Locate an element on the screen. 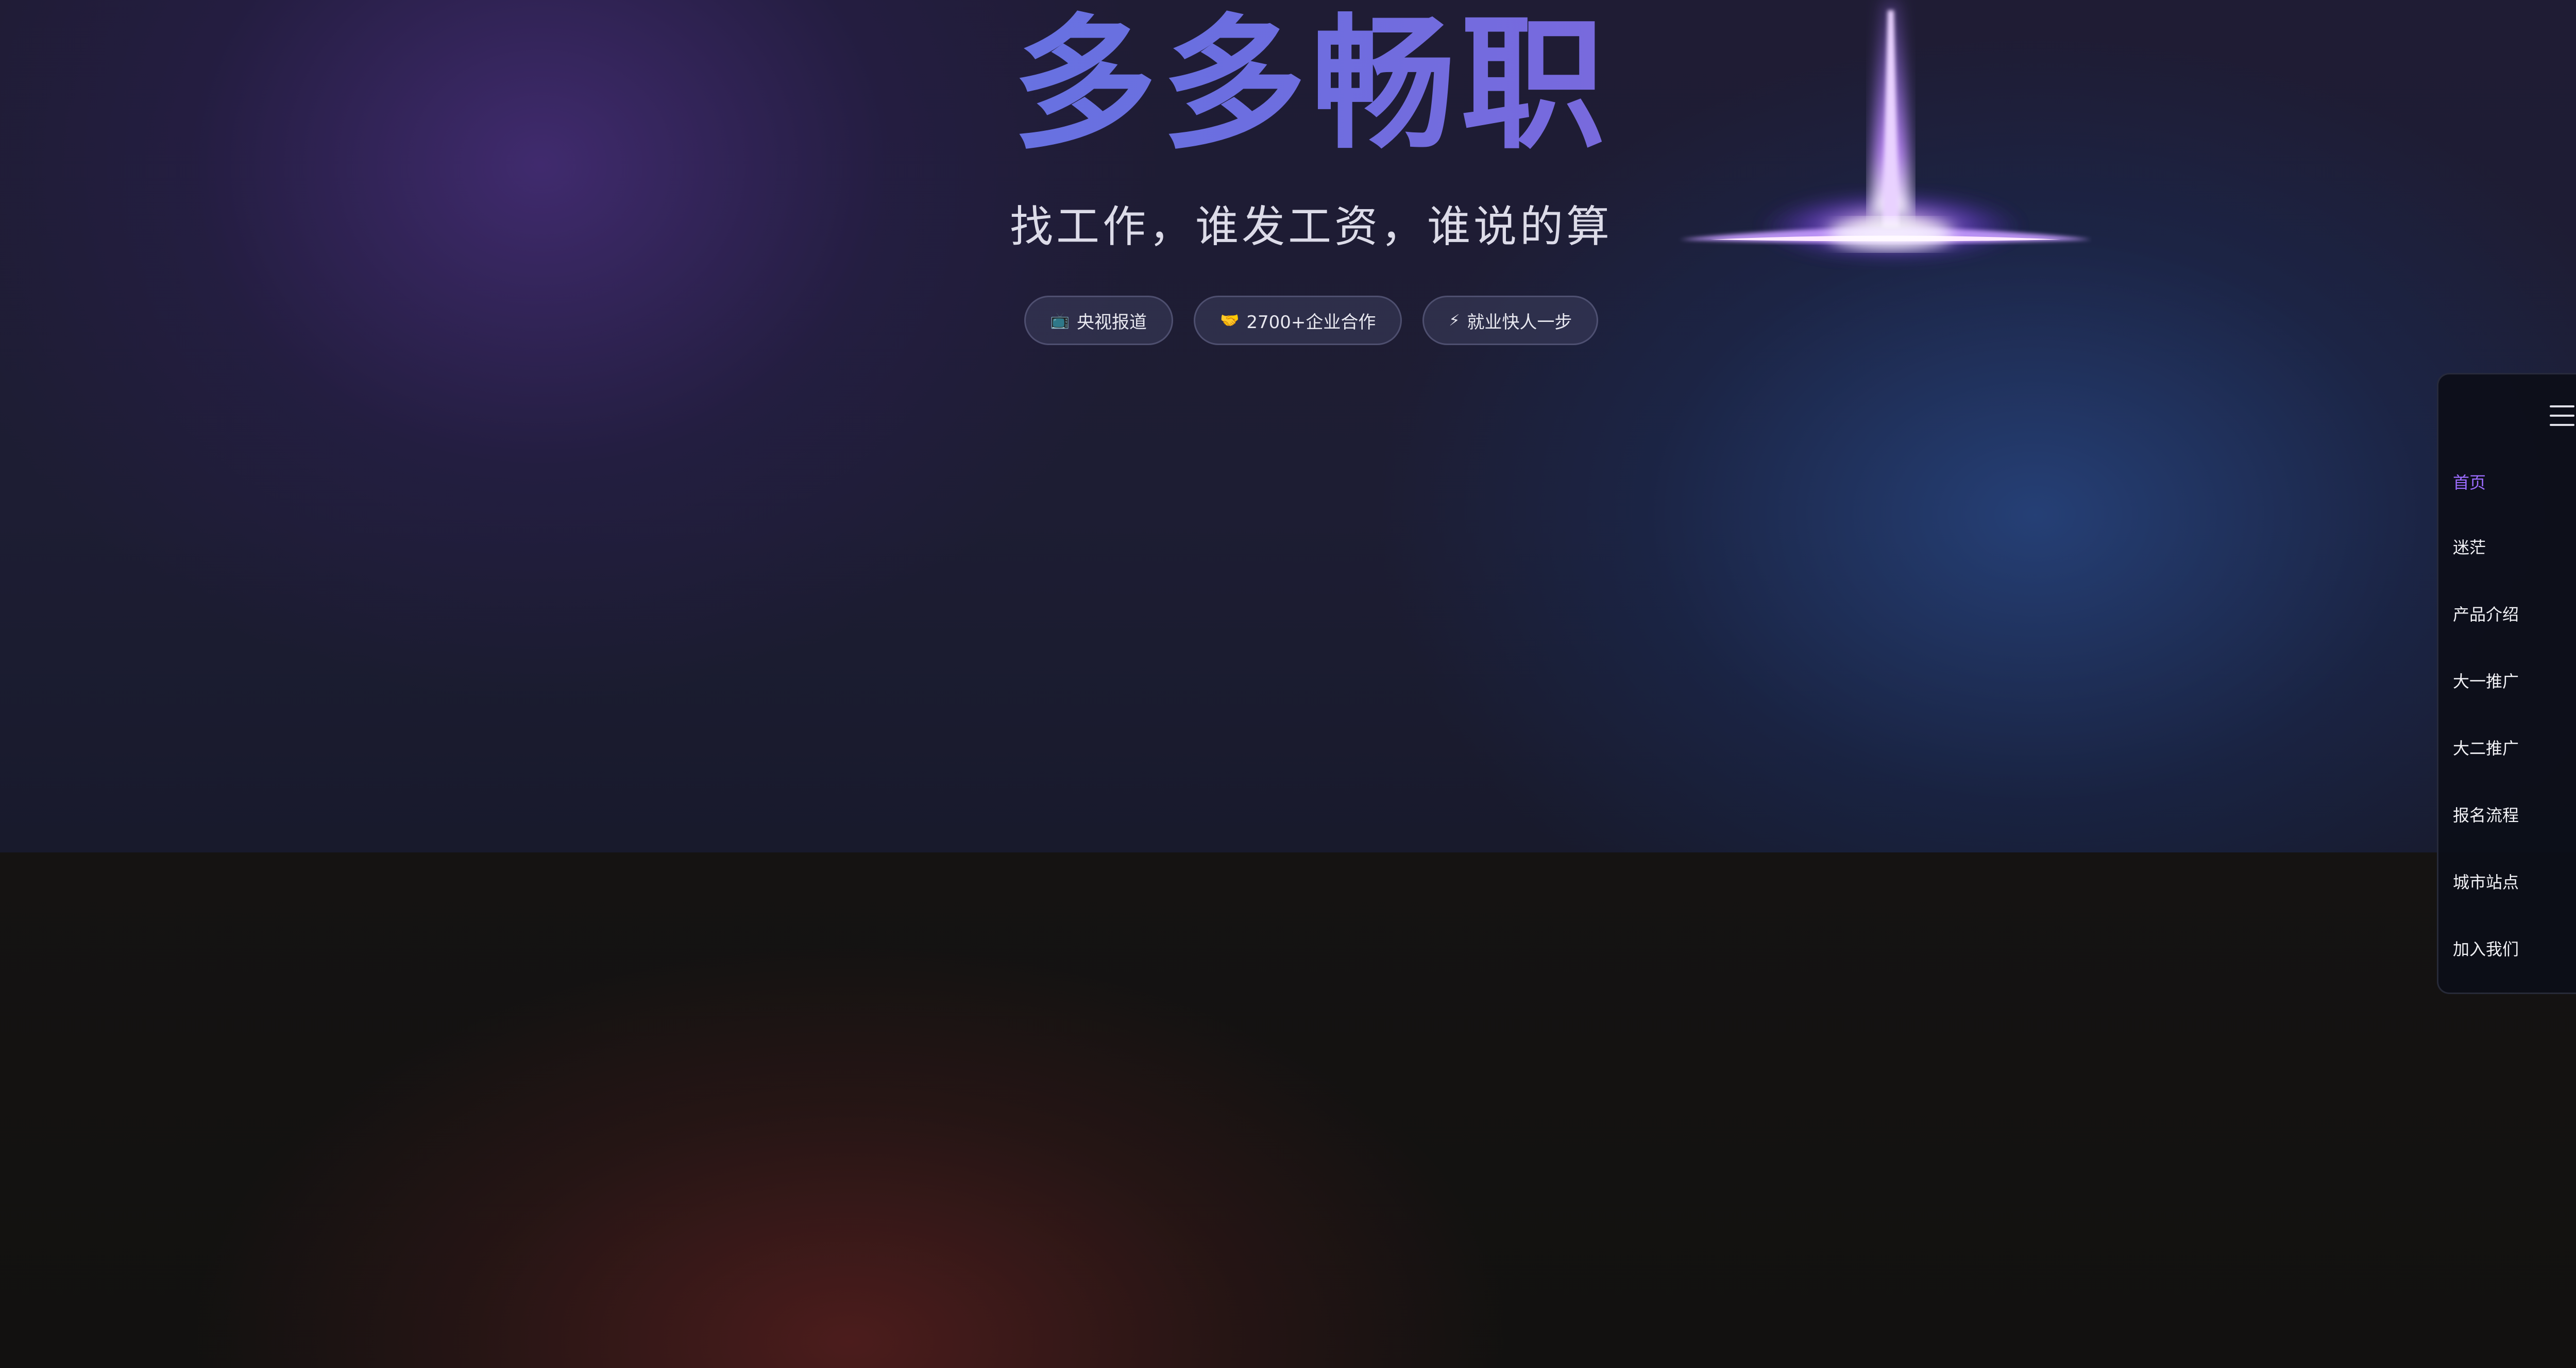  hamburger-menu-icon is located at coordinates (2562, 416).